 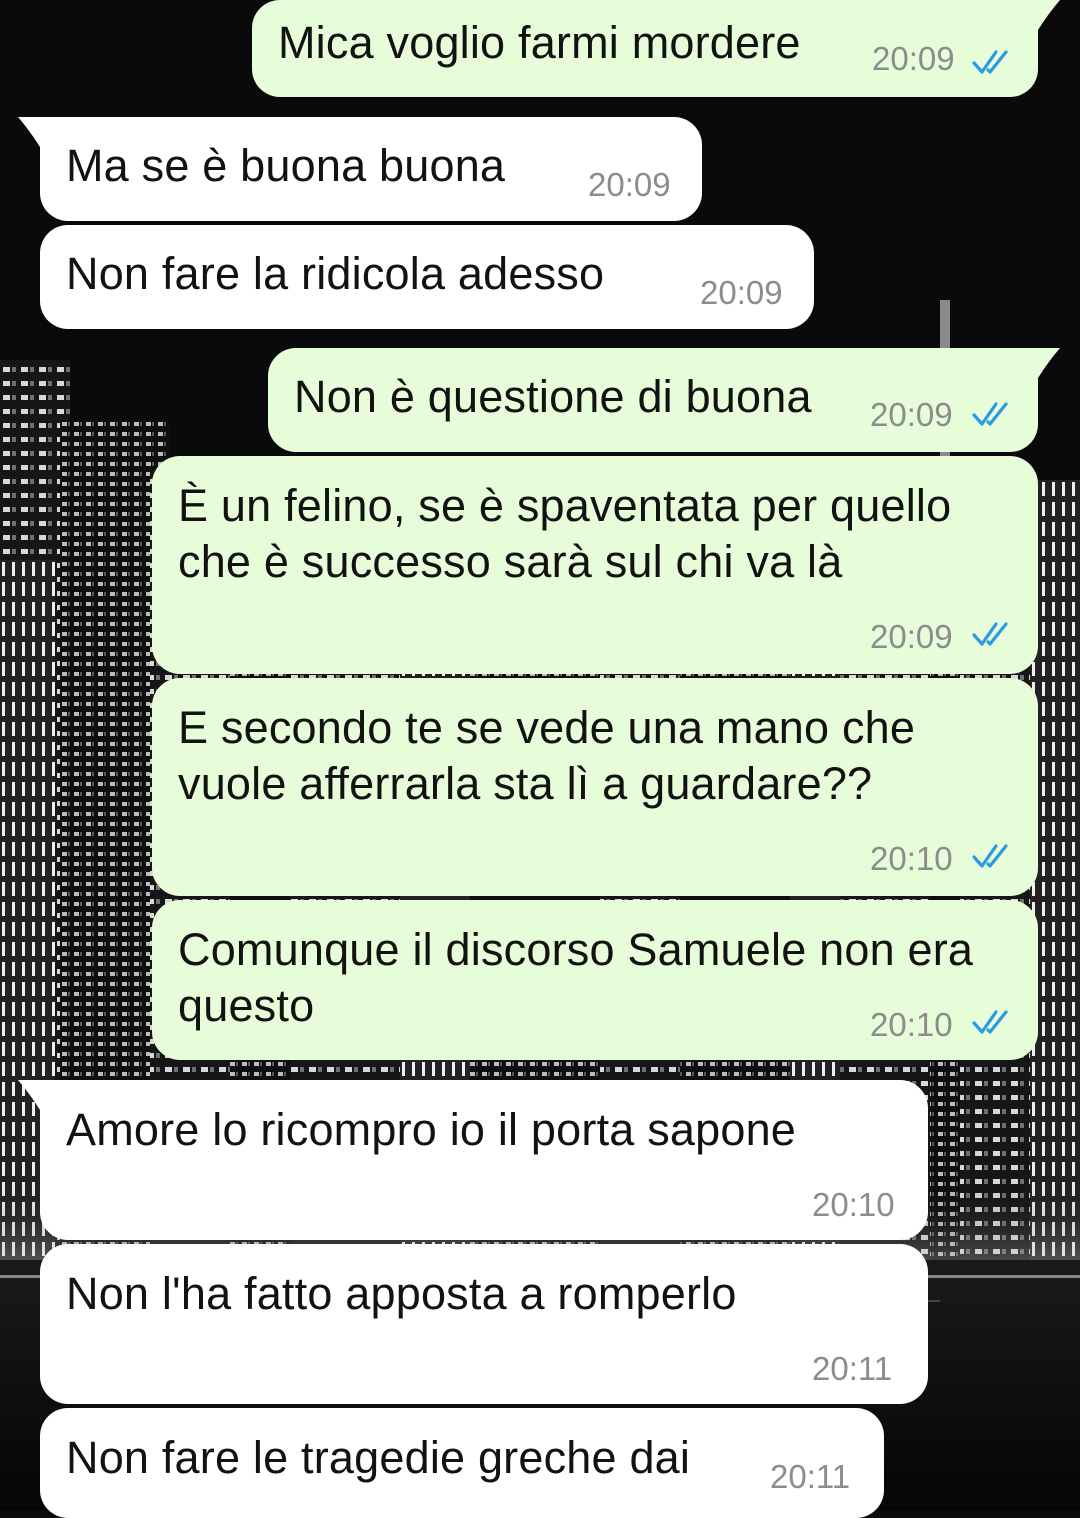 I want to click on outgoing-message: Non è questione di buona 20:09, so click(x=653, y=400).